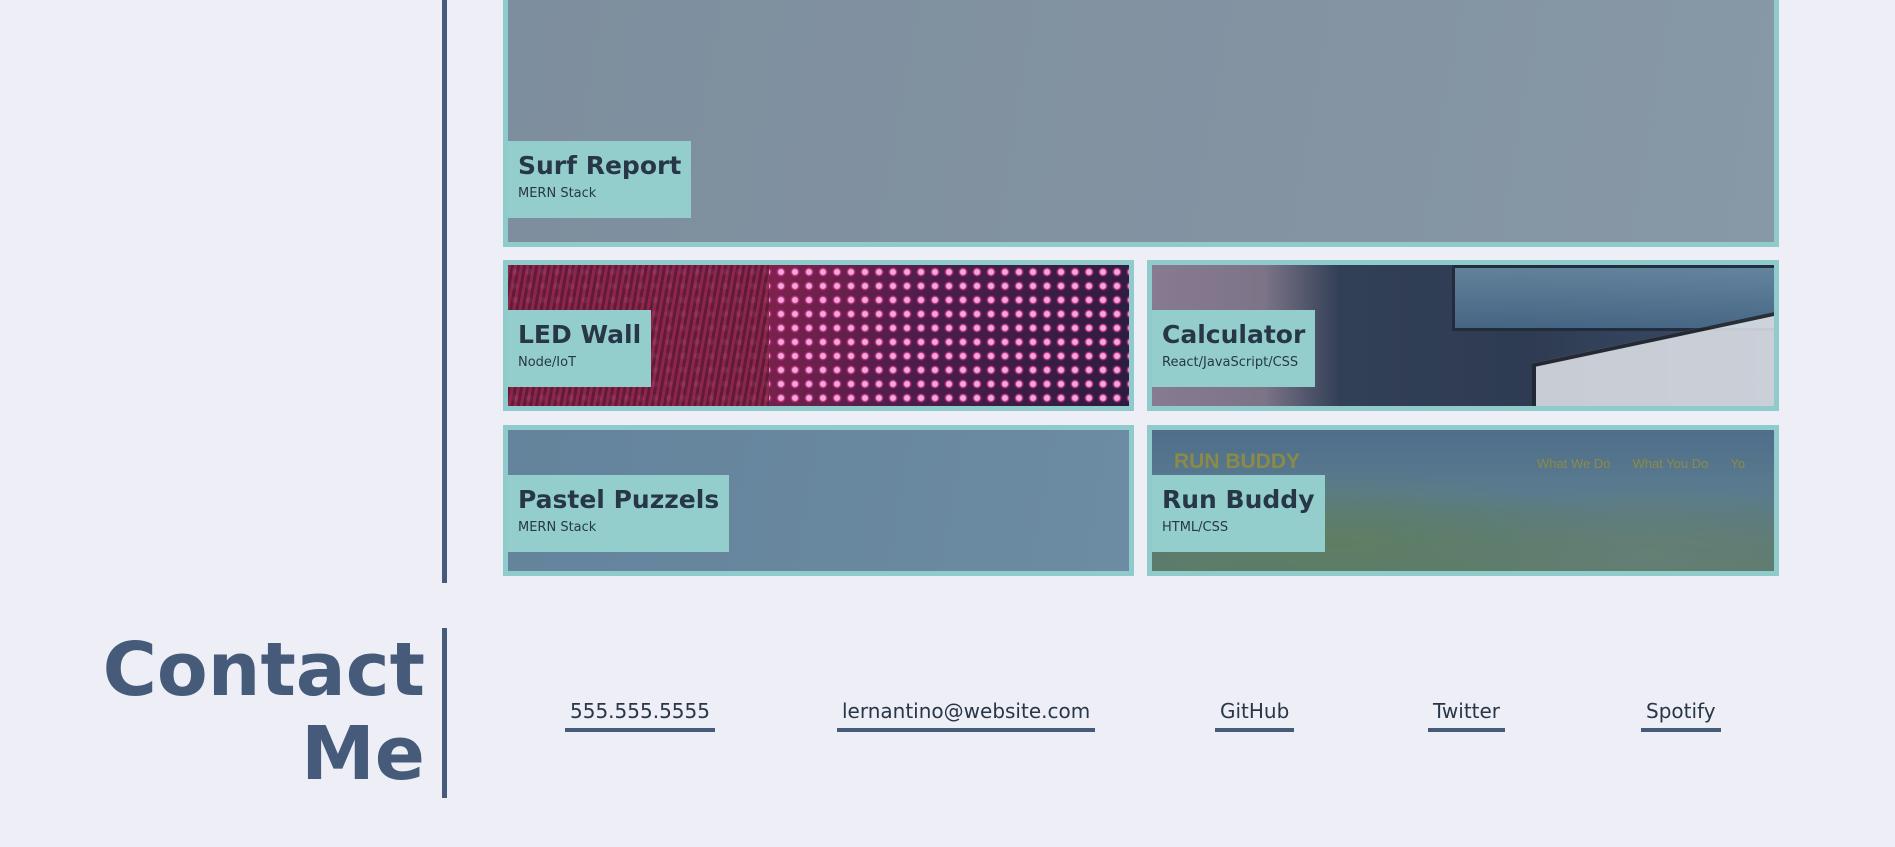 The width and height of the screenshot is (1895, 847). Describe the element at coordinates (547, 362) in the screenshot. I see `project-stack: Node/IoT` at that location.